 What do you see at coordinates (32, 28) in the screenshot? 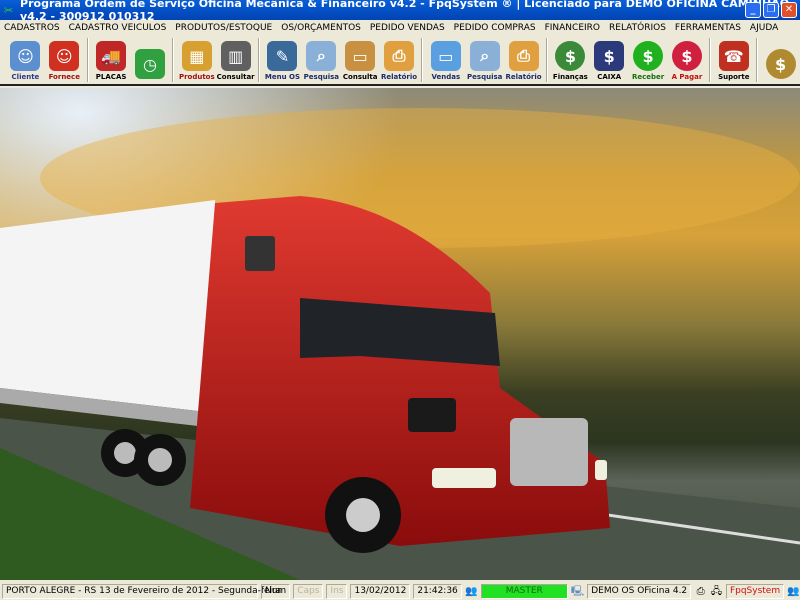
I see `menu-cadastros: CADASTROS` at bounding box center [32, 28].